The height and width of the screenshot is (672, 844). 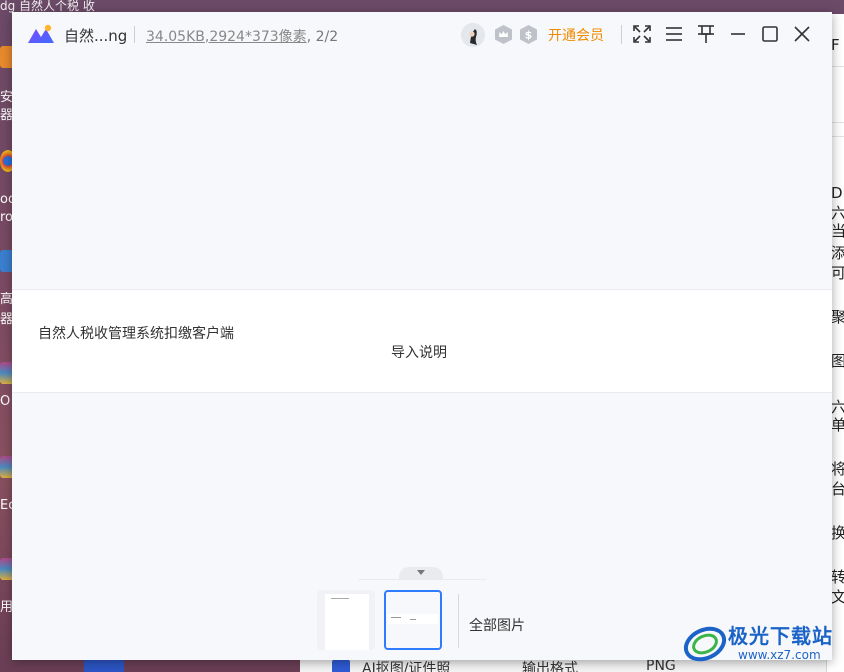 I want to click on image-text-title: 自然人税收管理系统扣缴客户端, so click(x=136, y=334).